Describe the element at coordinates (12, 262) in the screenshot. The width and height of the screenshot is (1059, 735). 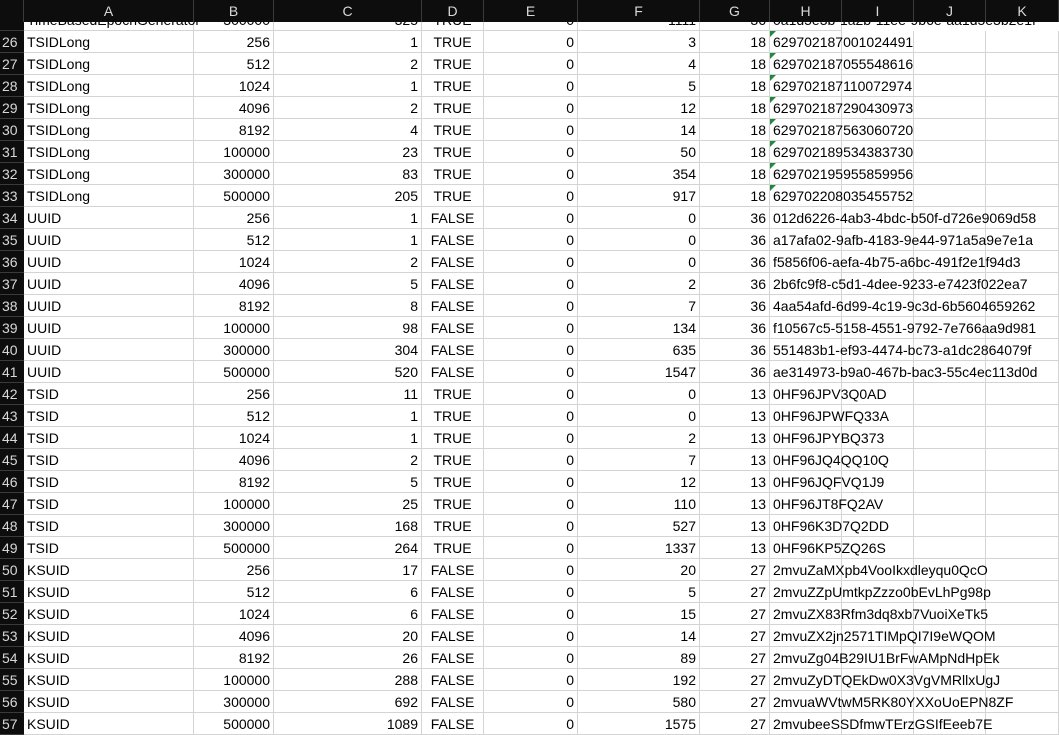
I see `row-header: 36` at that location.